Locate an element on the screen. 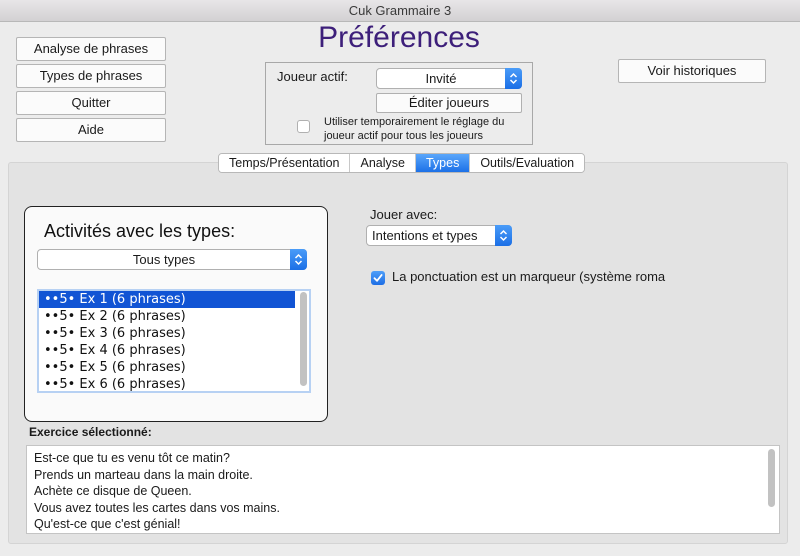  play-with-select: Intentions et types is located at coordinates (439, 235).